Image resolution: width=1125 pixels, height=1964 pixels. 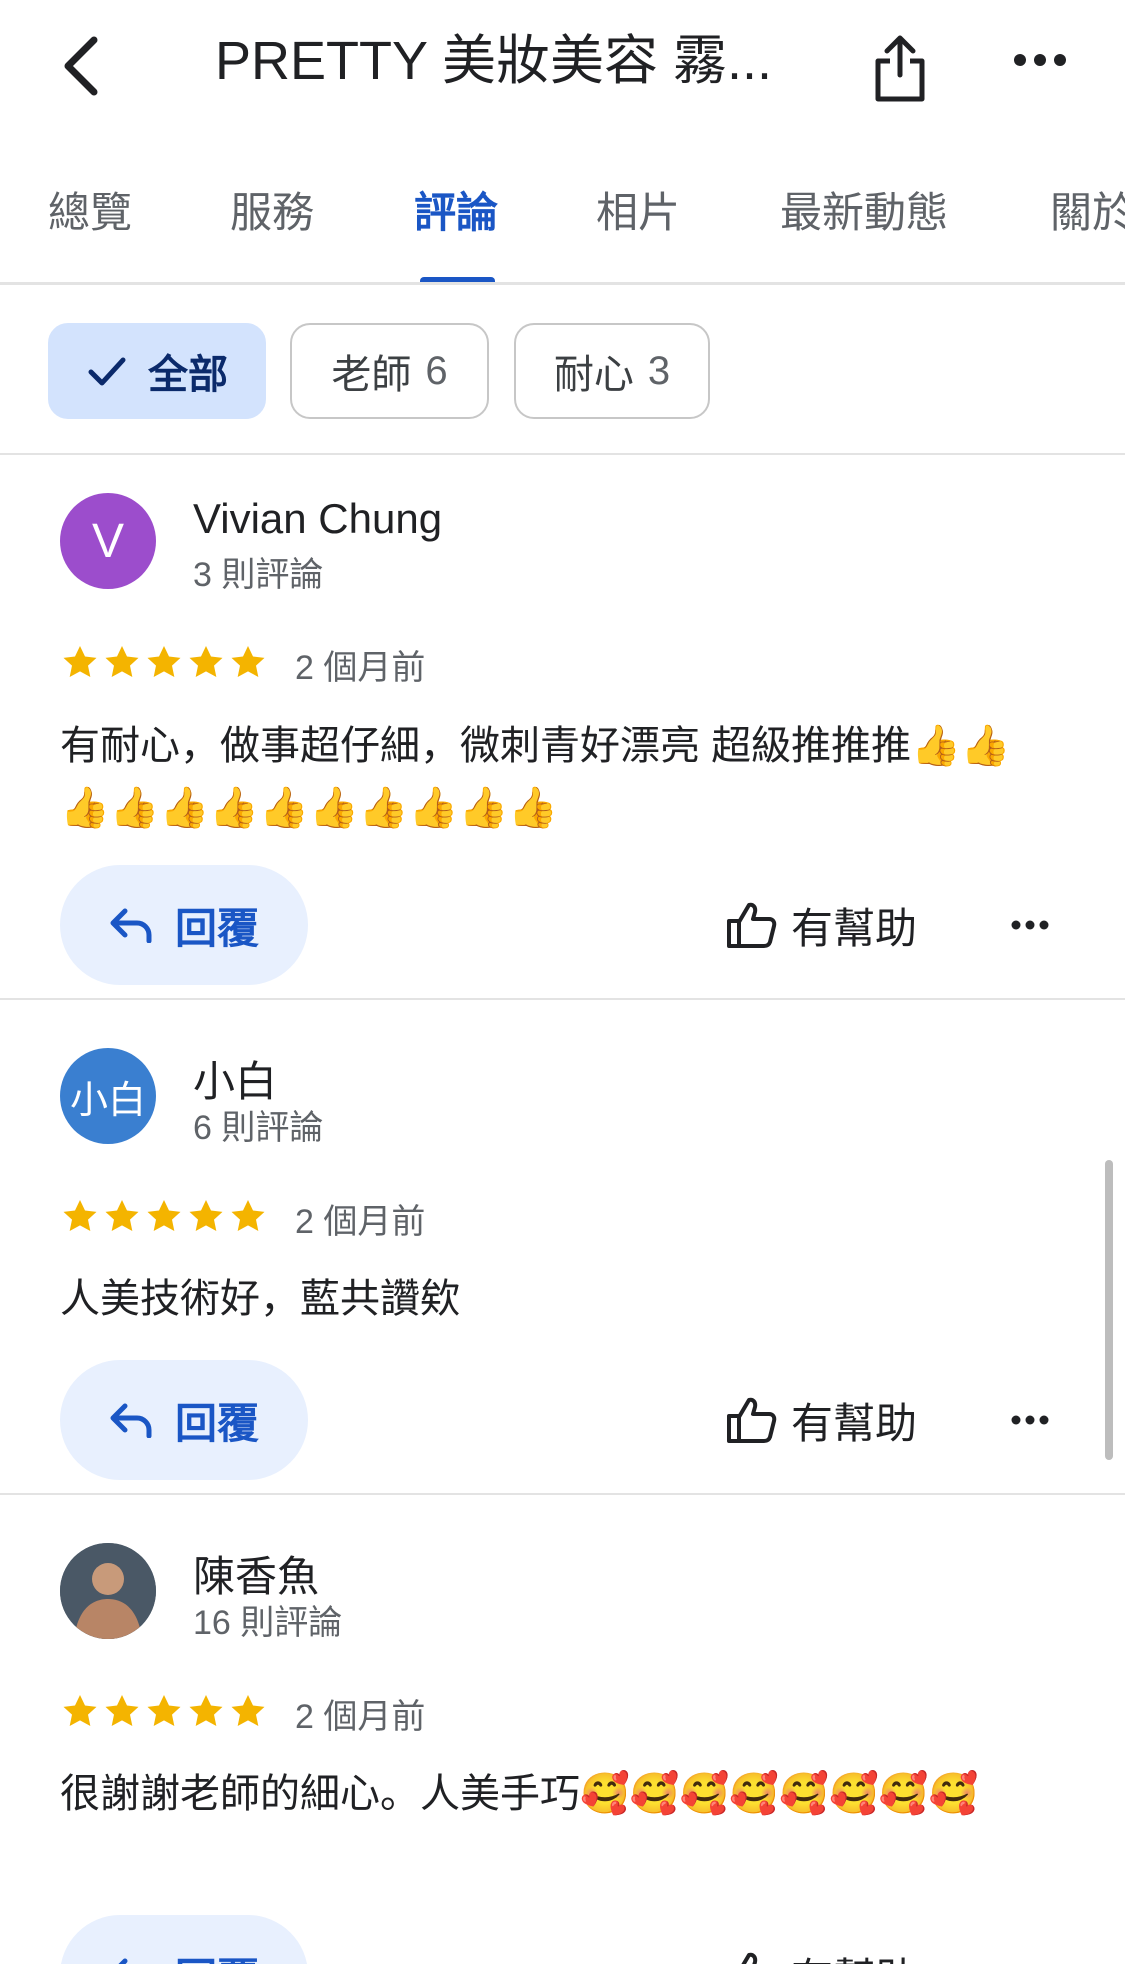 What do you see at coordinates (108, 541) in the screenshot?
I see `avatar: V` at bounding box center [108, 541].